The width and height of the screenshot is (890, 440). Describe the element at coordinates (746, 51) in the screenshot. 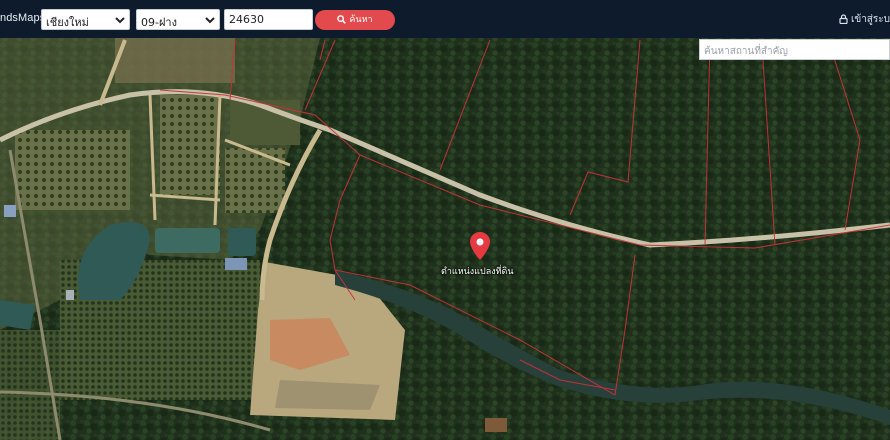

I see `place-search-placeholder: ค้นหาสถานที่สำคัญ` at that location.